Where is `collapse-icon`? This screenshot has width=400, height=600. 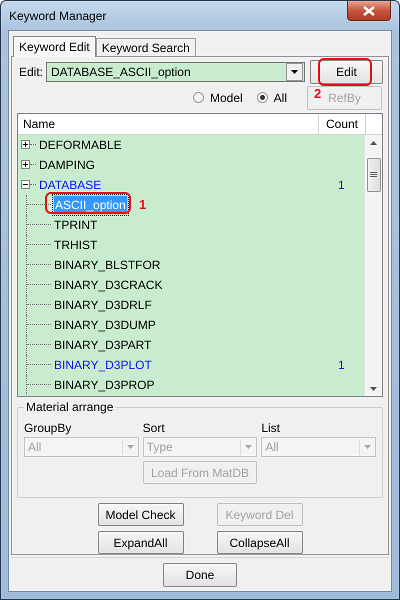
collapse-icon is located at coordinates (25, 185).